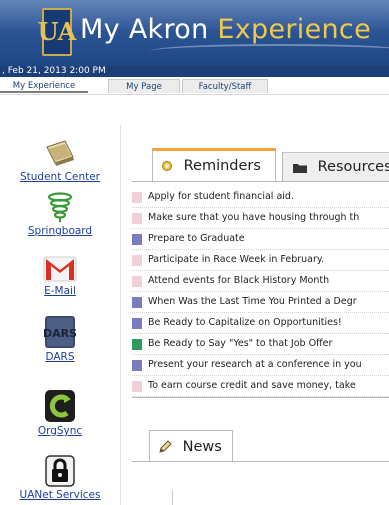 The image size is (389, 505). I want to click on list-item: Prepare to Graduate, so click(260, 239).